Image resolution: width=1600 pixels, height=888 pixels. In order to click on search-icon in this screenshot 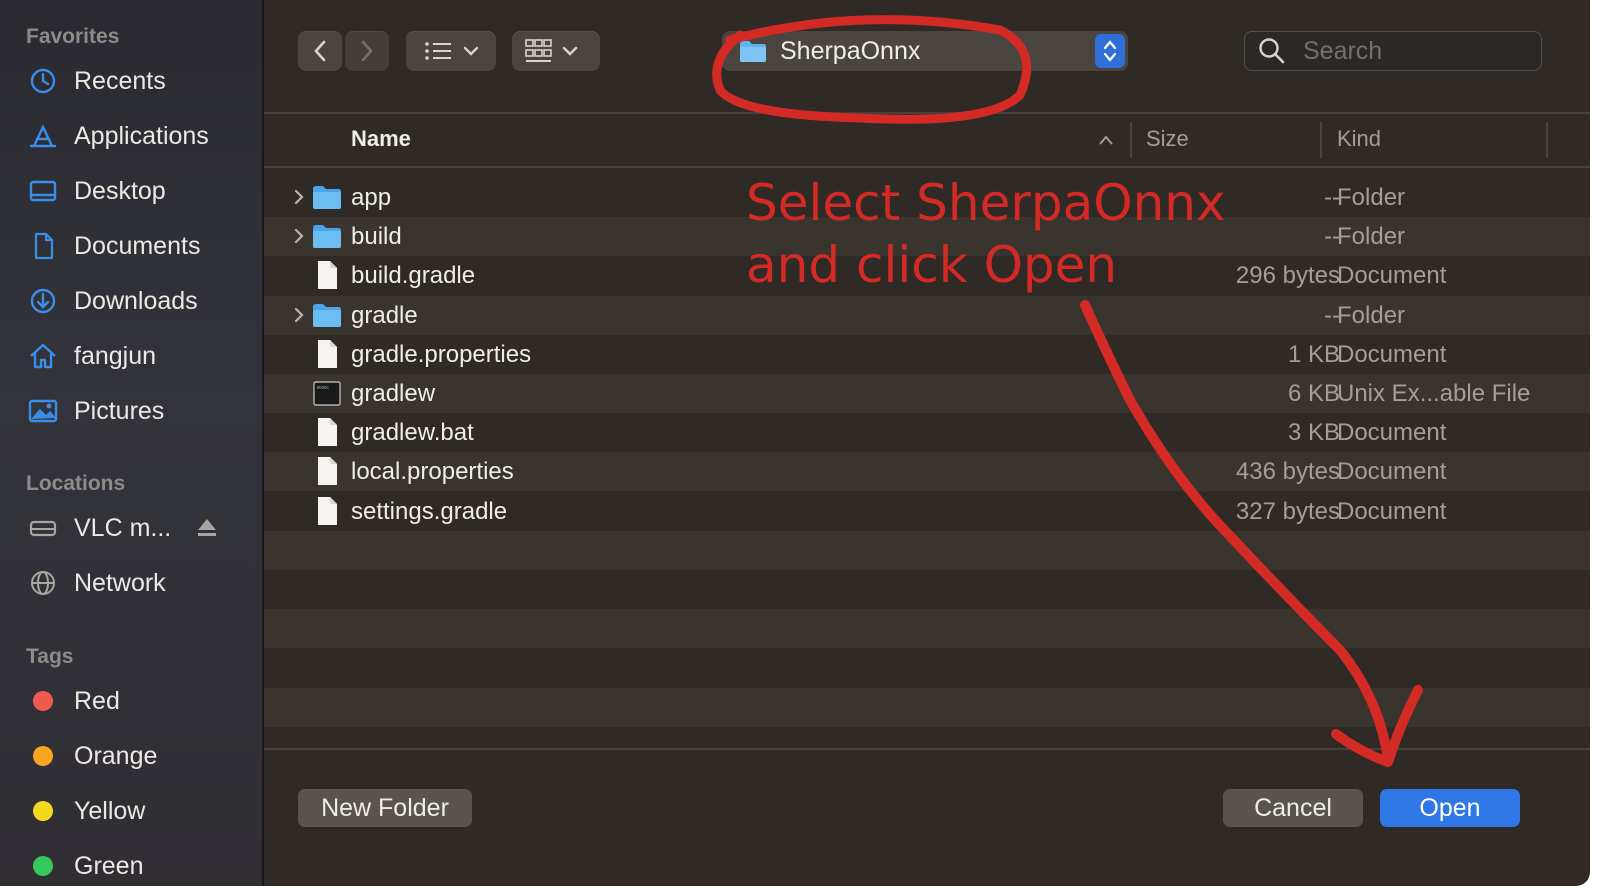, I will do `click(1272, 51)`.